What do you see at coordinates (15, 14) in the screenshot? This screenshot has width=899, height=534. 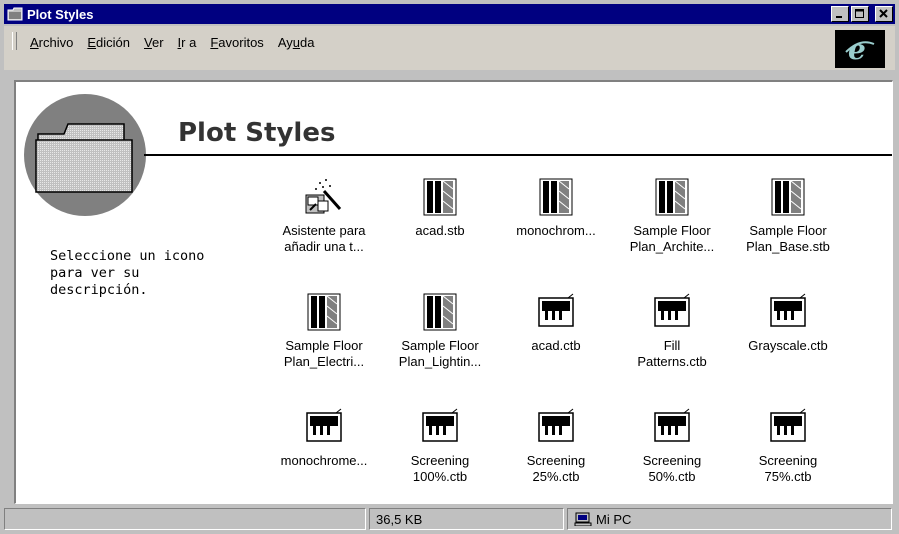 I see `folder-icon` at bounding box center [15, 14].